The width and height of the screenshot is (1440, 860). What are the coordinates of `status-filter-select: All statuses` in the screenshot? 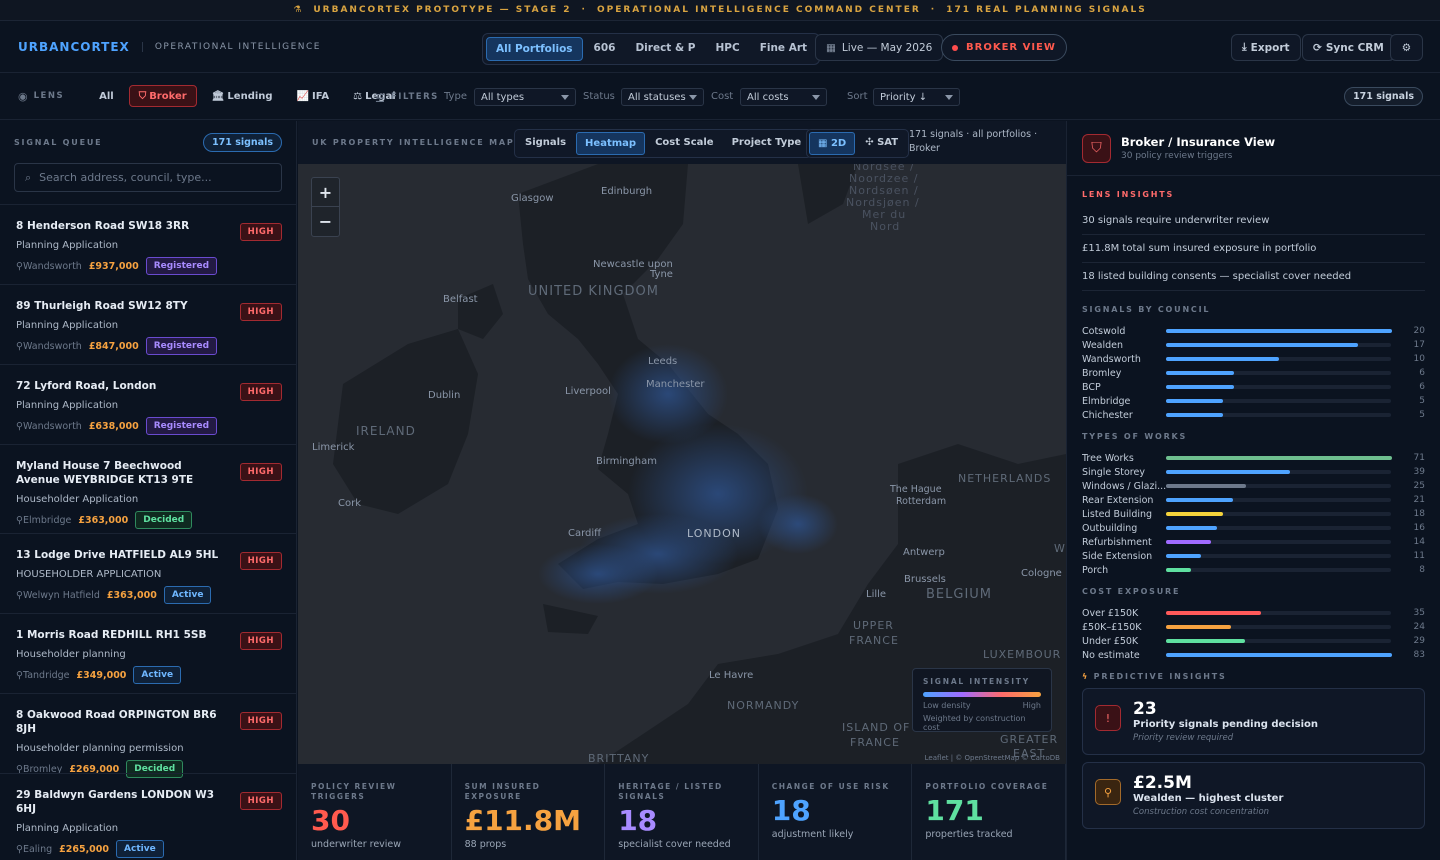 It's located at (662, 97).